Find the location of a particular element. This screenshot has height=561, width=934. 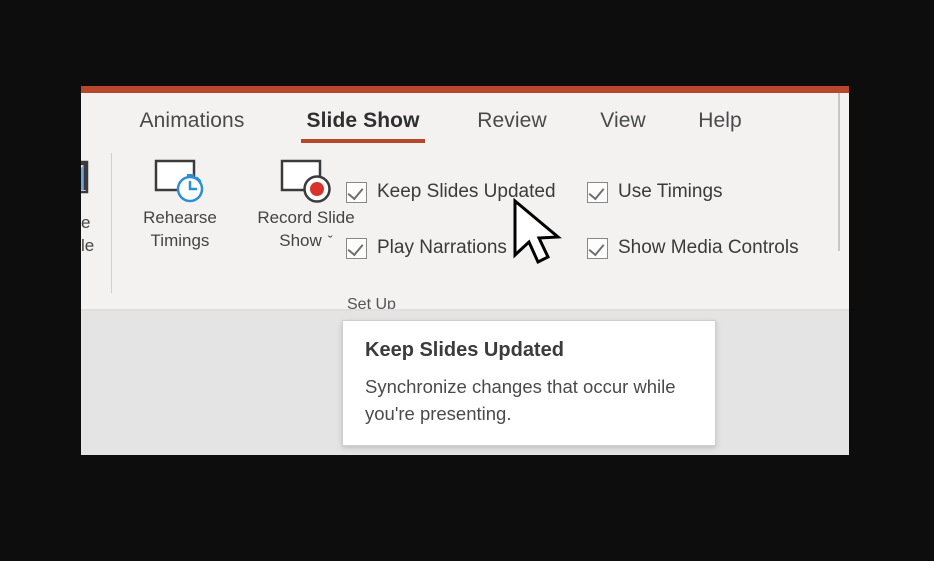

tab-view: View is located at coordinates (623, 121).